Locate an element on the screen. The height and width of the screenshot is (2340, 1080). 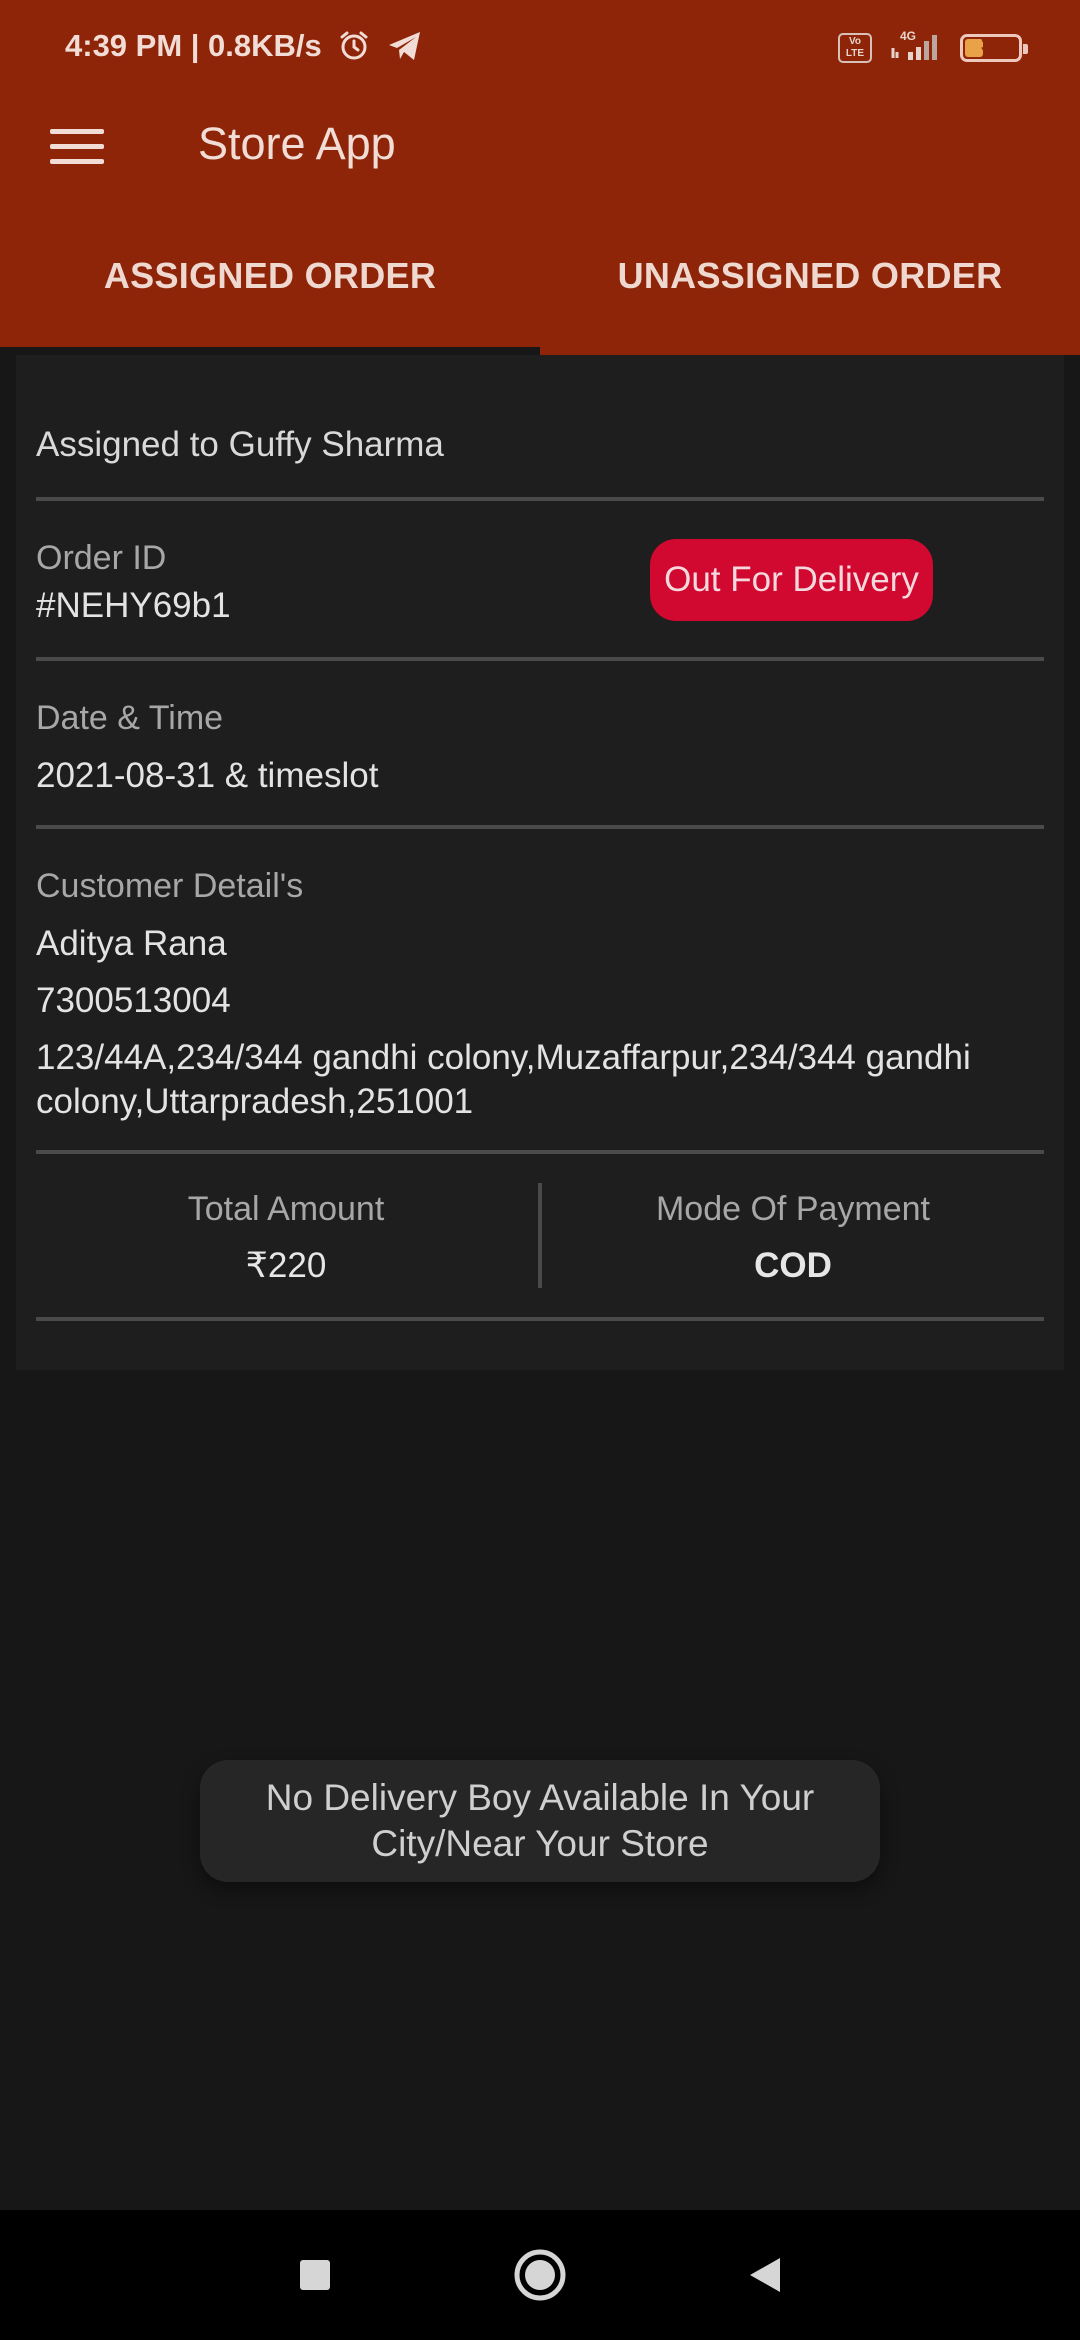
home-circle-icon is located at coordinates (540, 2275).